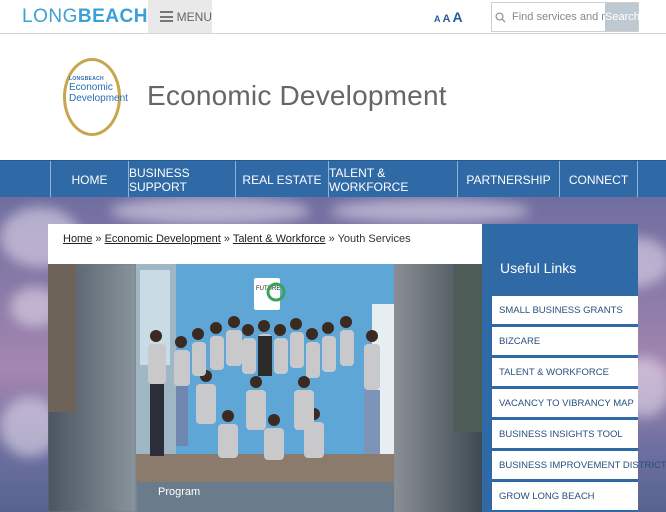 This screenshot has width=666, height=512. Describe the element at coordinates (77, 239) in the screenshot. I see `breadcrumb-home-link: Home` at that location.